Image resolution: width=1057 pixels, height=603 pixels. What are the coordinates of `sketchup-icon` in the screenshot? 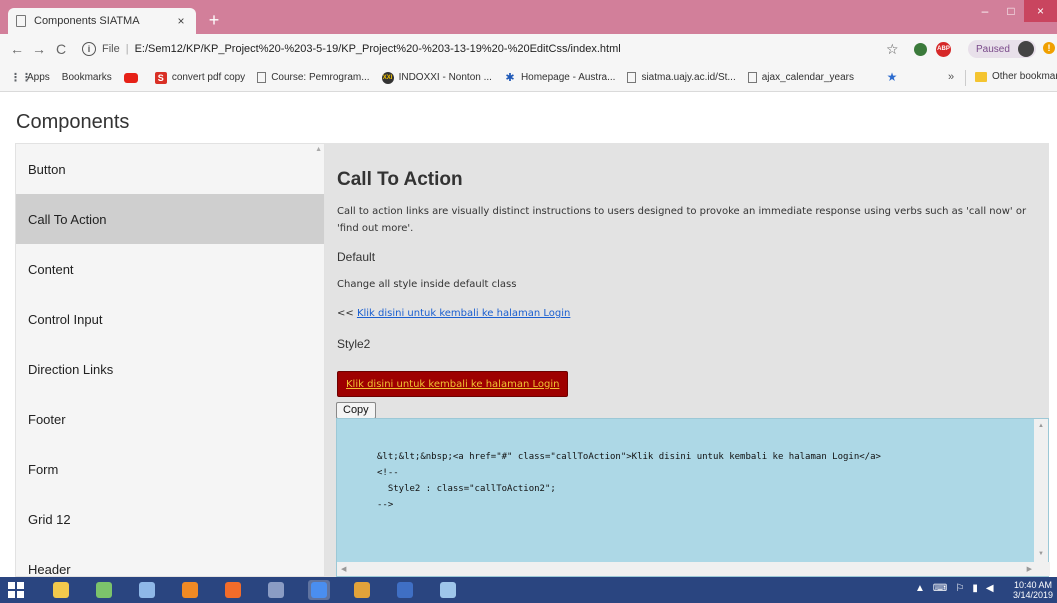 It's located at (362, 590).